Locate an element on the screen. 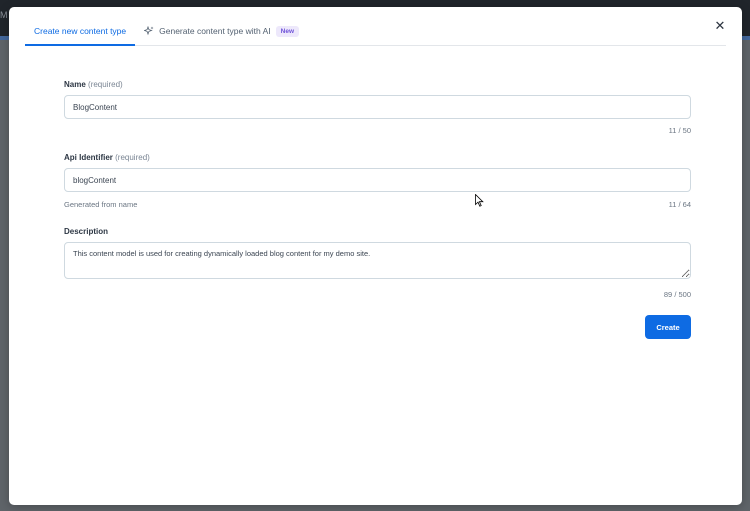 This screenshot has width=750, height=511. api-identifier-label-text: Api Identifier is located at coordinates (88, 157).